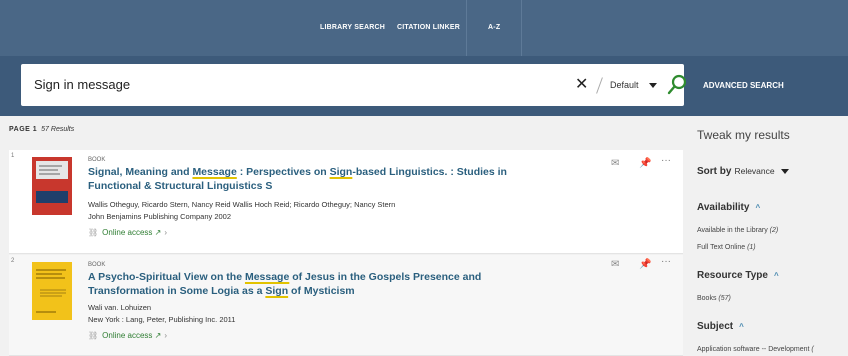 The height and width of the screenshot is (356, 848). Describe the element at coordinates (352, 28) in the screenshot. I see `nav-library-search: LIBRARY SEARCH` at that location.